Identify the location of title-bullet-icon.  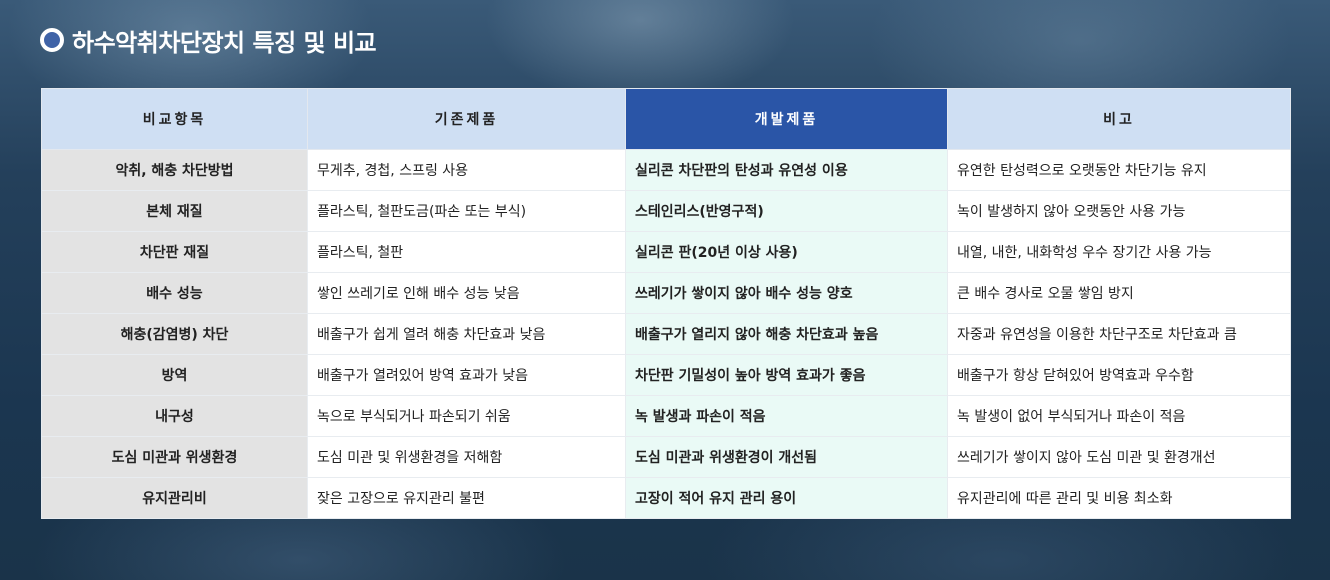
(52, 40).